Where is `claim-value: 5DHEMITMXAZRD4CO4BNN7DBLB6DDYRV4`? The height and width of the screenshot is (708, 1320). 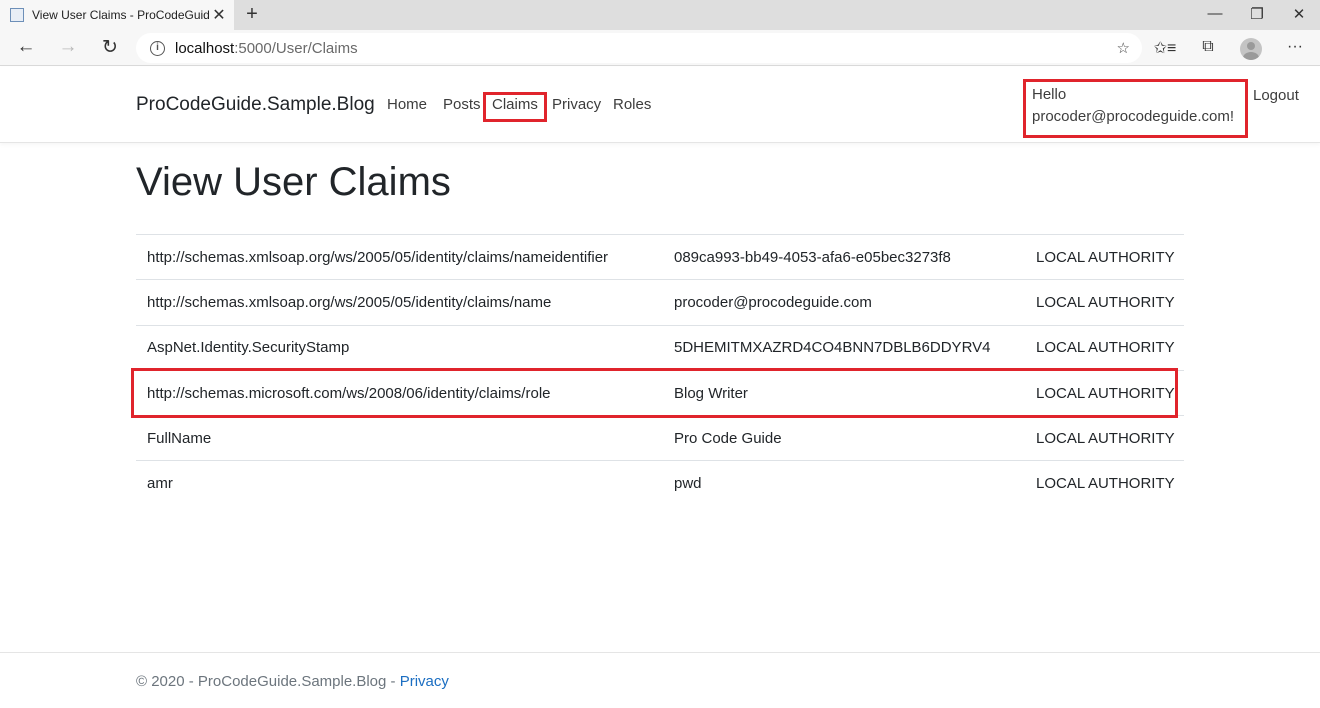 claim-value: 5DHEMITMXAZRD4CO4BNN7DBLB6DDYRV4 is located at coordinates (844, 347).